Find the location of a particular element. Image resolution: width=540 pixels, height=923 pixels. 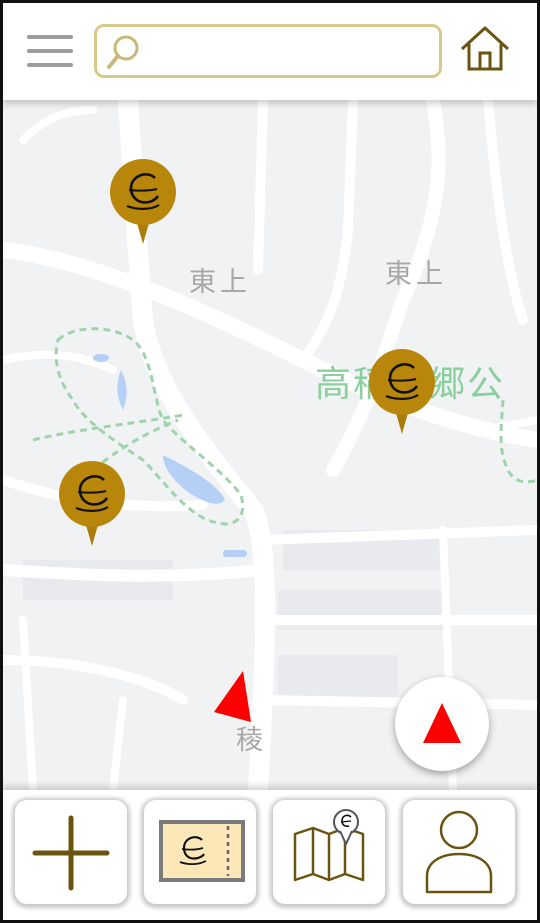

search-bar is located at coordinates (268, 51).